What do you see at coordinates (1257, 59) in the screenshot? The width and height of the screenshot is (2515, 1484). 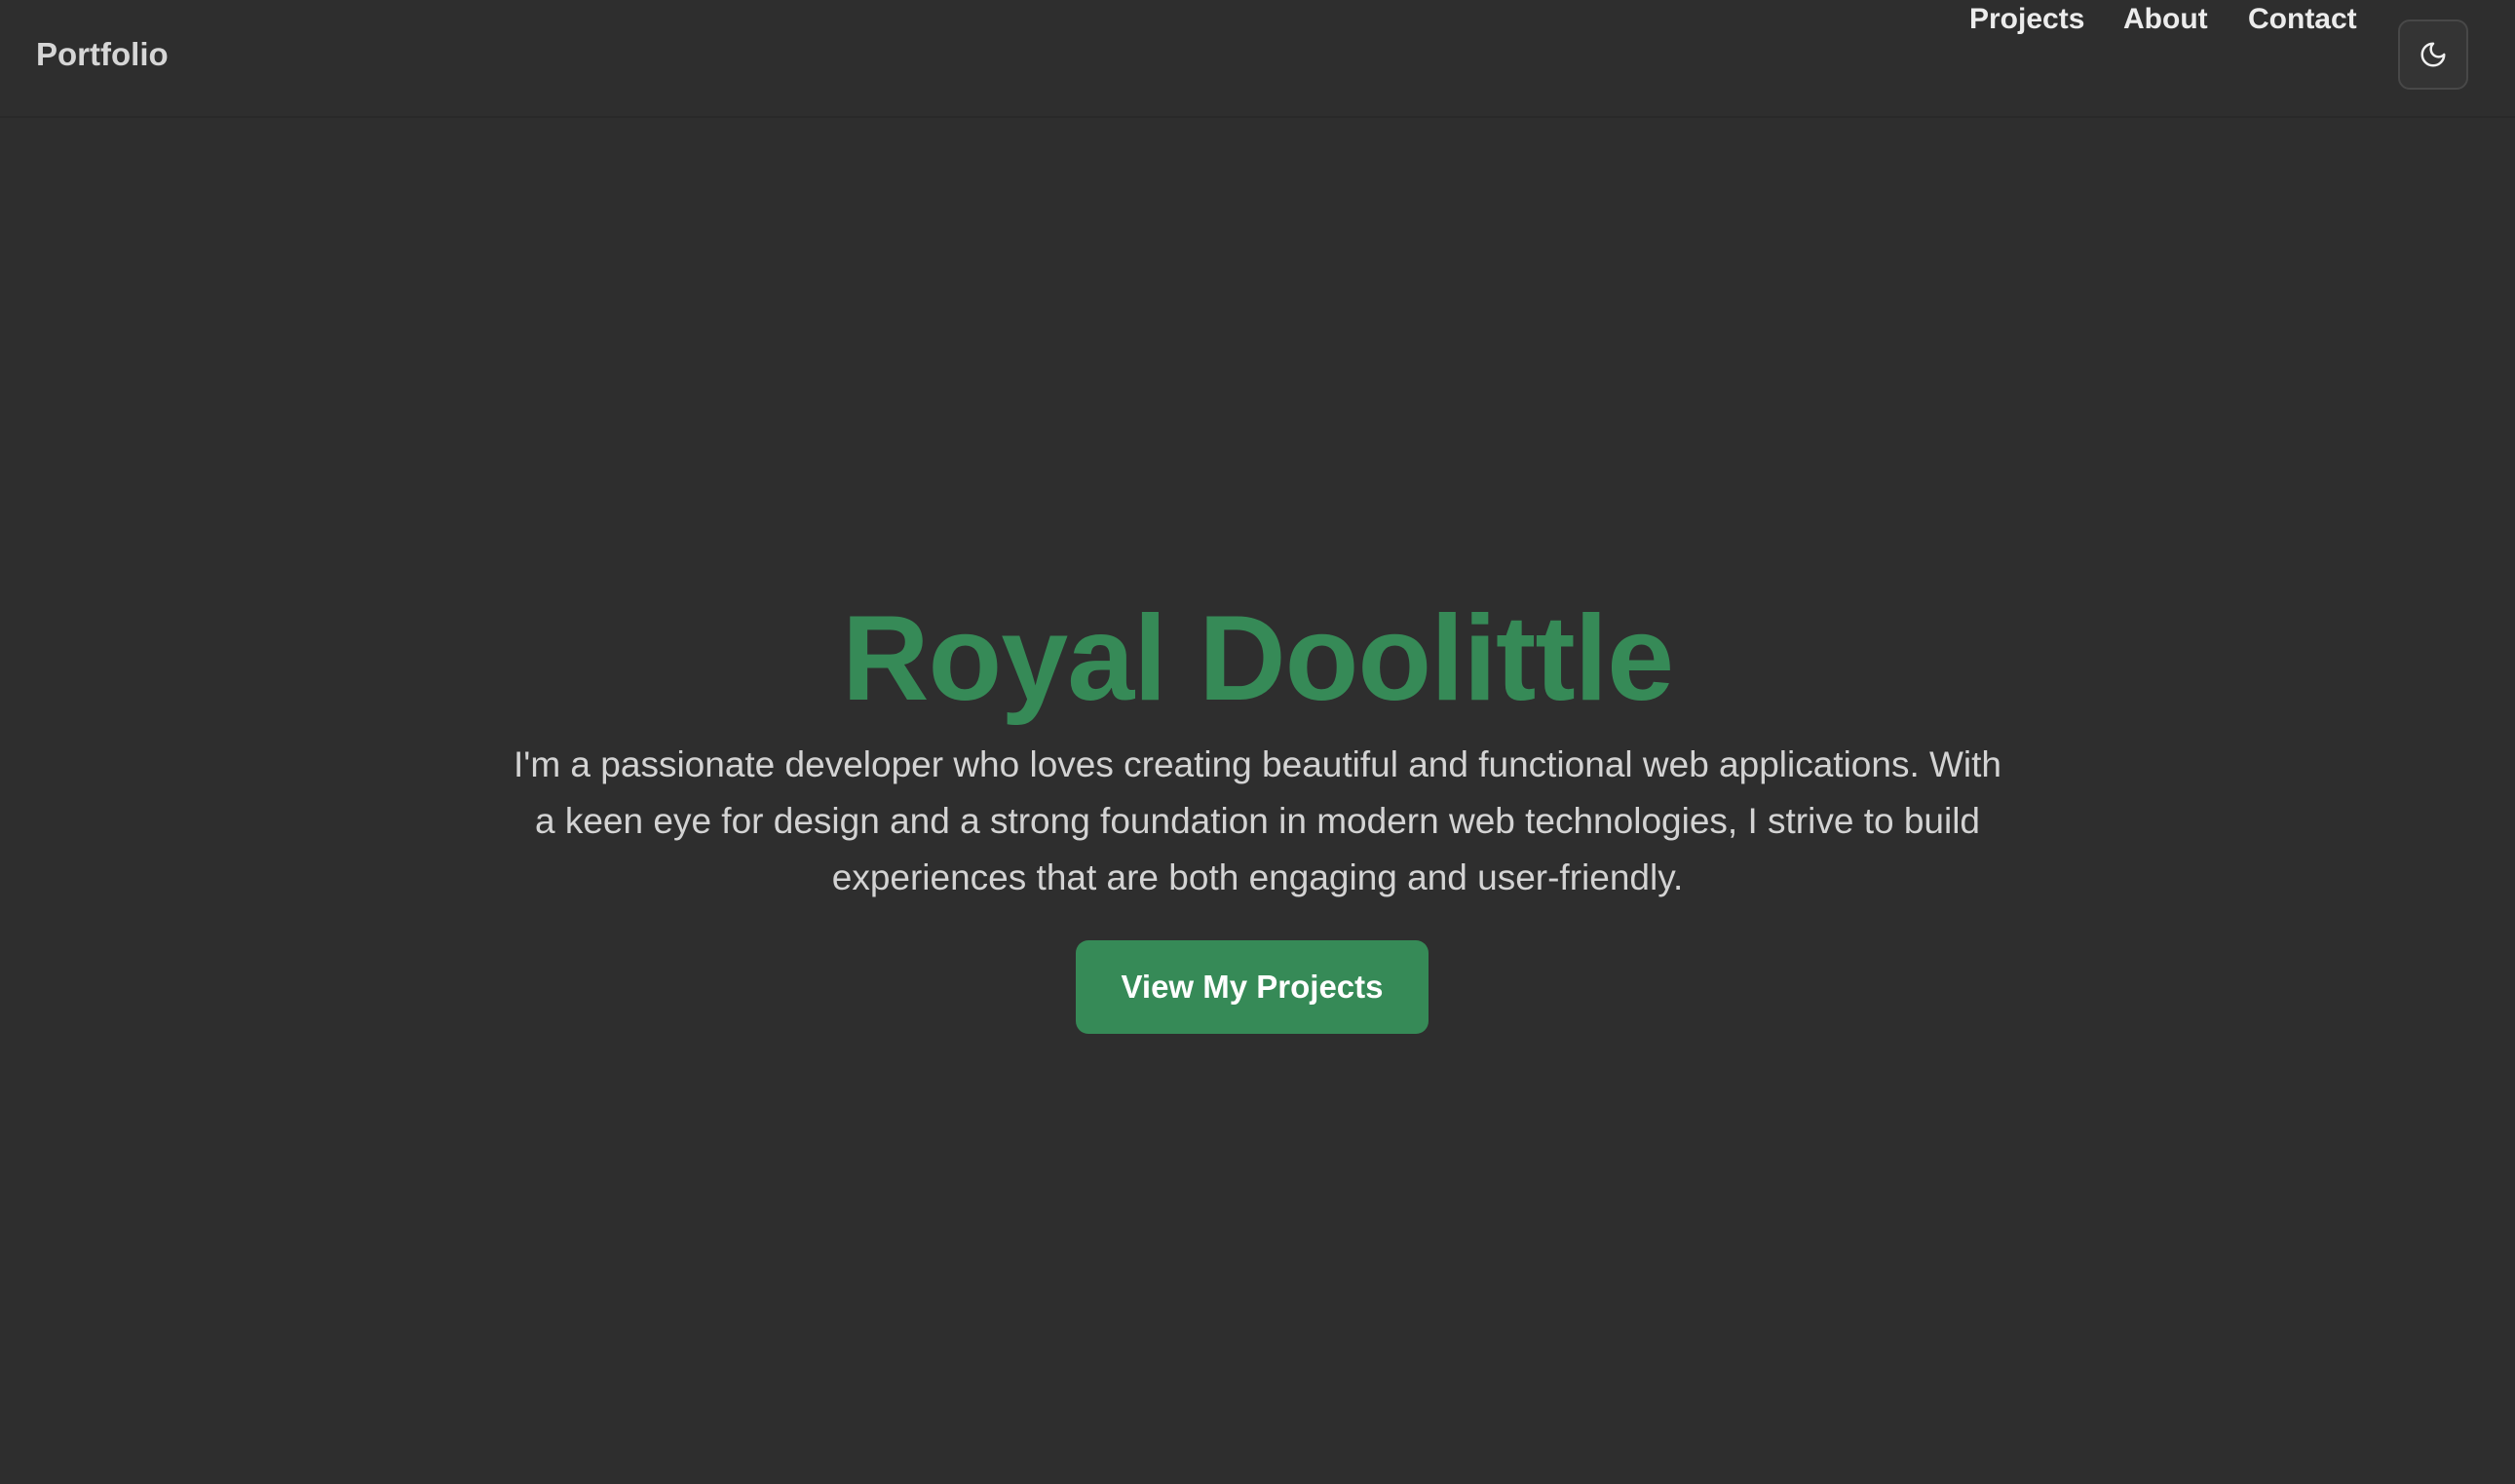 I see `navbar: Portfolio Projects About Contact` at bounding box center [1257, 59].